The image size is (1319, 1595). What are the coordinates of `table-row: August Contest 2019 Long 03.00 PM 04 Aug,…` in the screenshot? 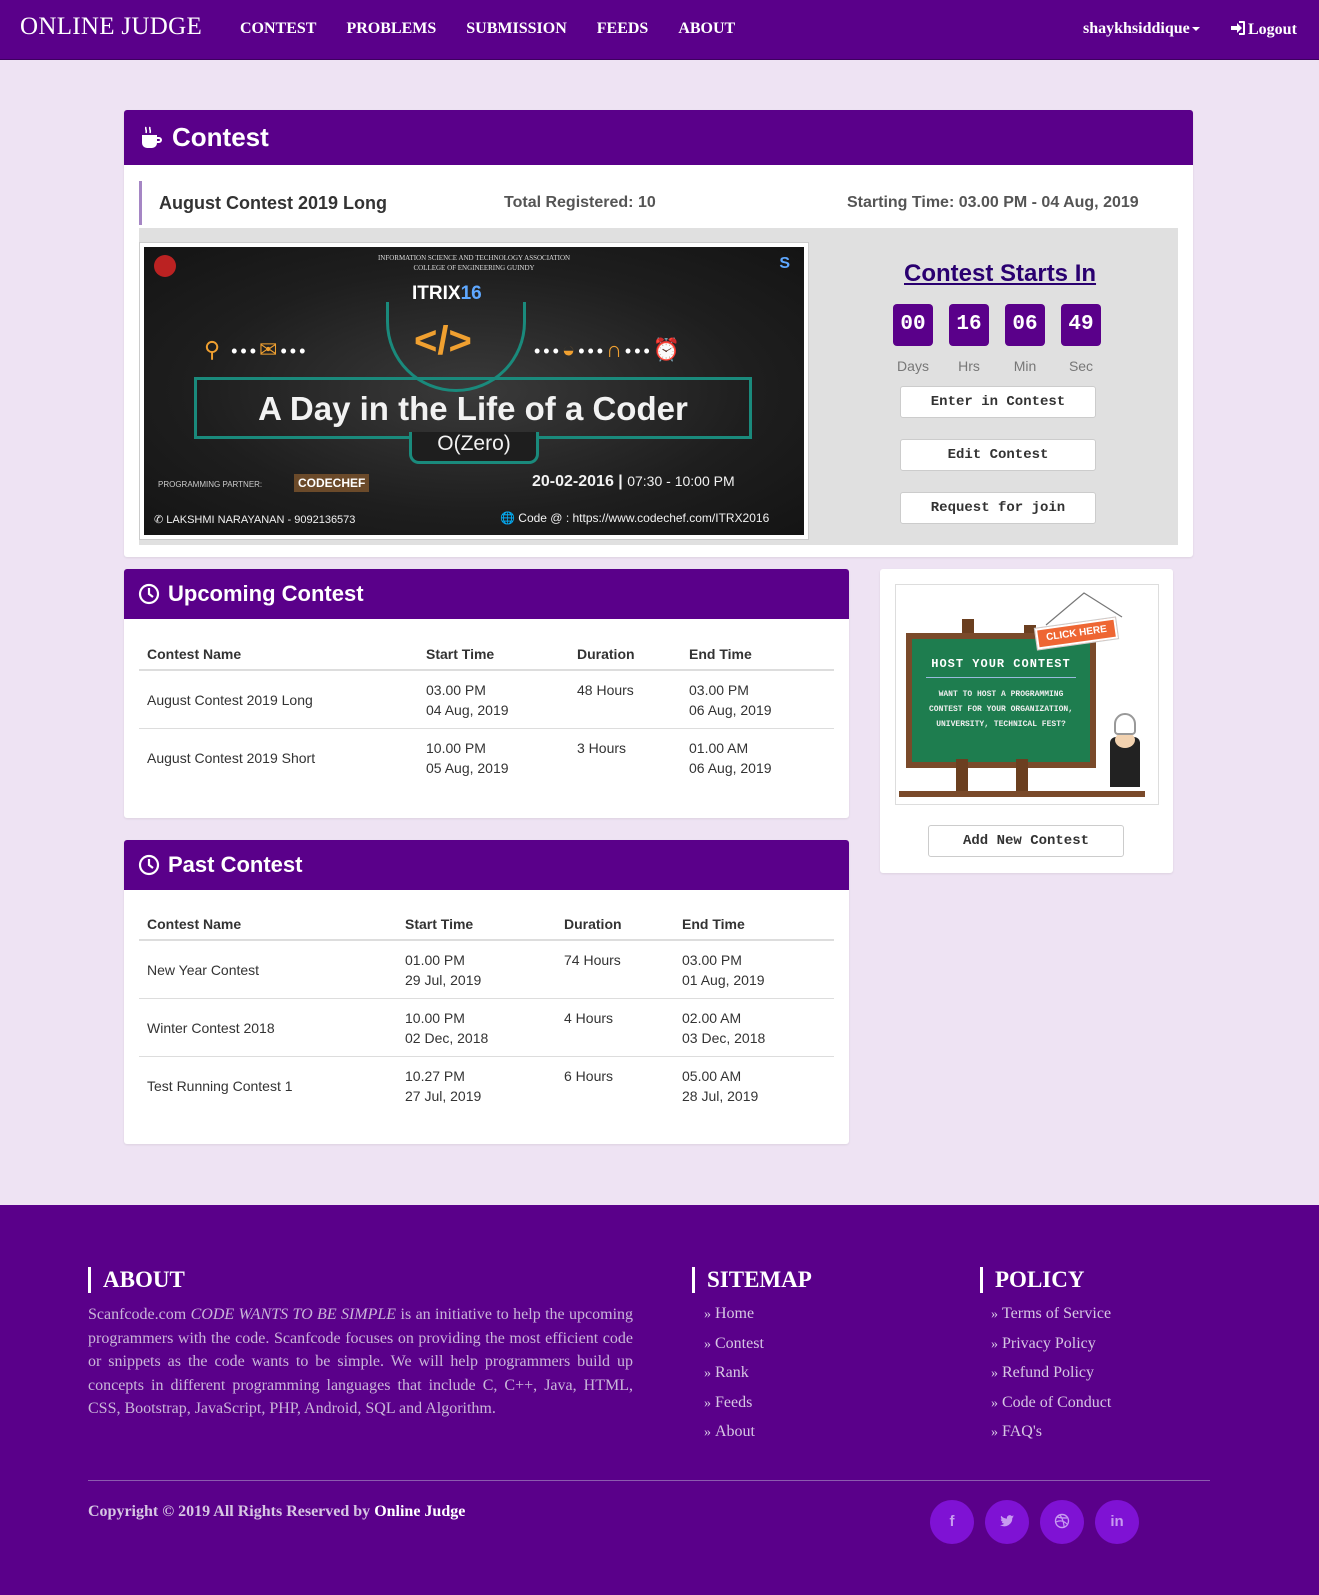 It's located at (486, 699).